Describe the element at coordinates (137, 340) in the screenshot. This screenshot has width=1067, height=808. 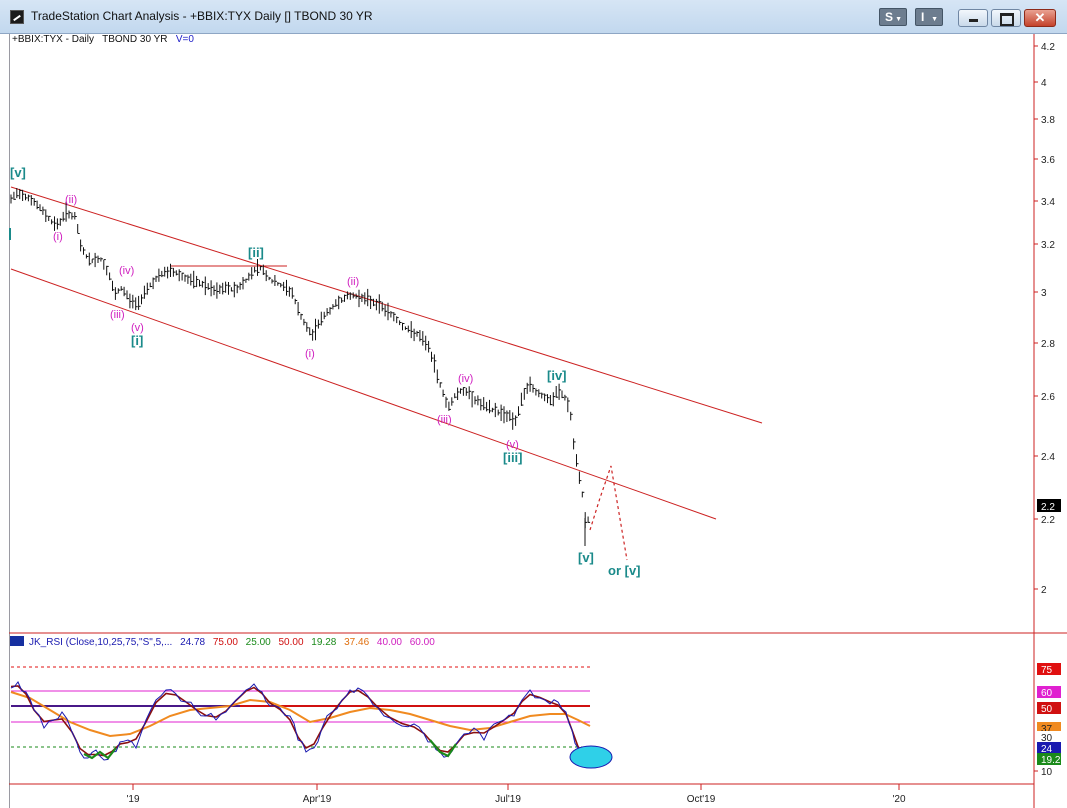
I see `wave-label: [i]` at that location.